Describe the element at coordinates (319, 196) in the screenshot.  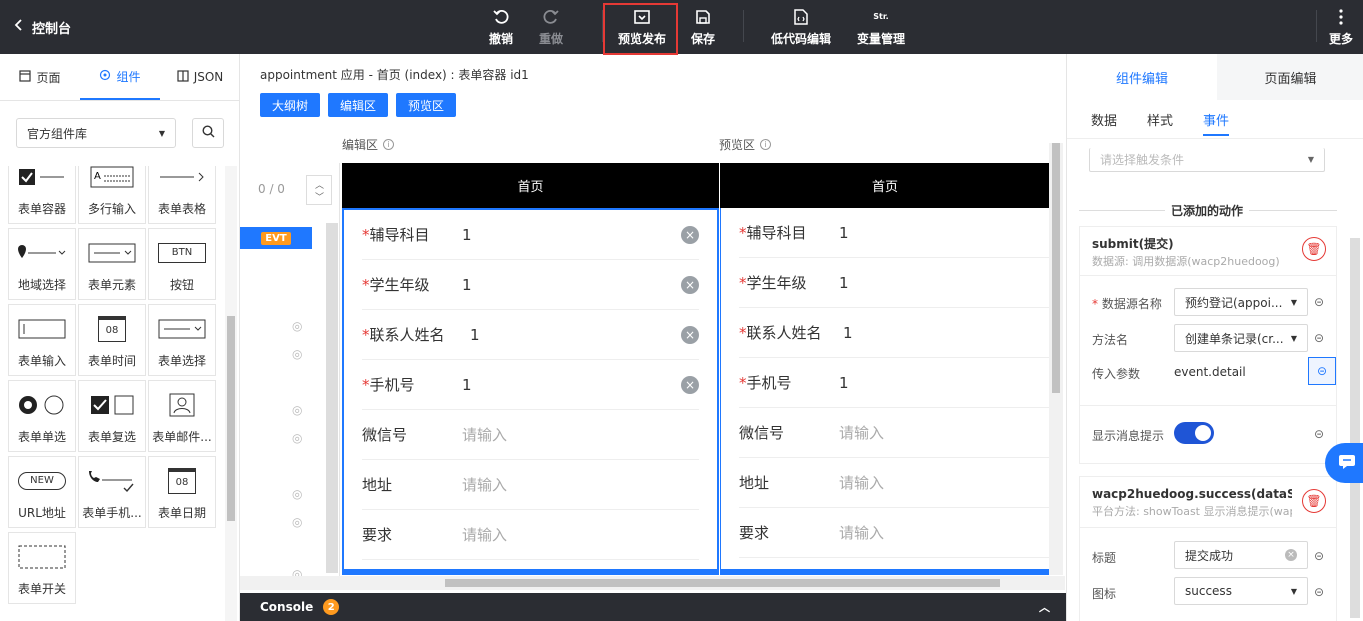
I see `chevron-down-icon: ﹀` at that location.